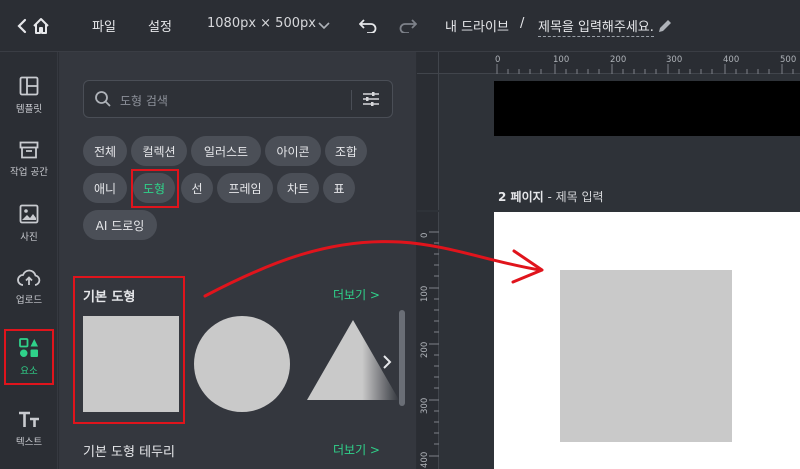 The width and height of the screenshot is (800, 469). What do you see at coordinates (28, 347) in the screenshot?
I see `elements-icon` at bounding box center [28, 347].